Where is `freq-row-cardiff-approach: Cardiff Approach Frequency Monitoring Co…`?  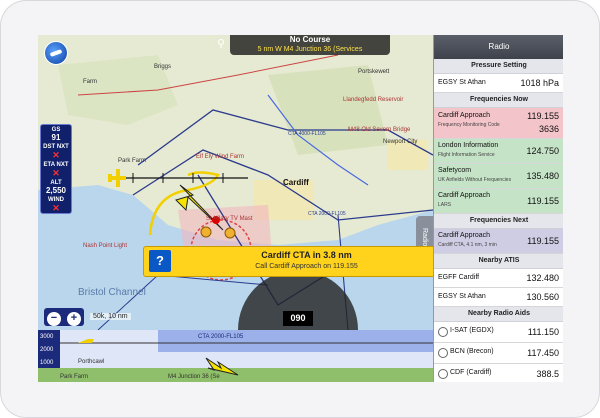
freq-row-cardiff-approach: Cardiff Approach Frequency Monitoring Co… is located at coordinates (498, 123).